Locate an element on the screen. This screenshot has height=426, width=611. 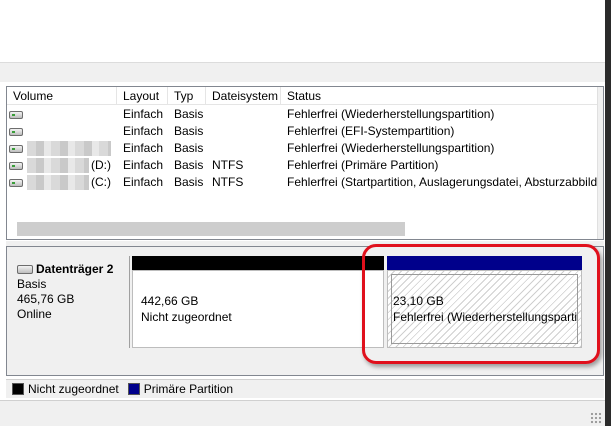
horizontal-scrollbar-thumb is located at coordinates (211, 229).